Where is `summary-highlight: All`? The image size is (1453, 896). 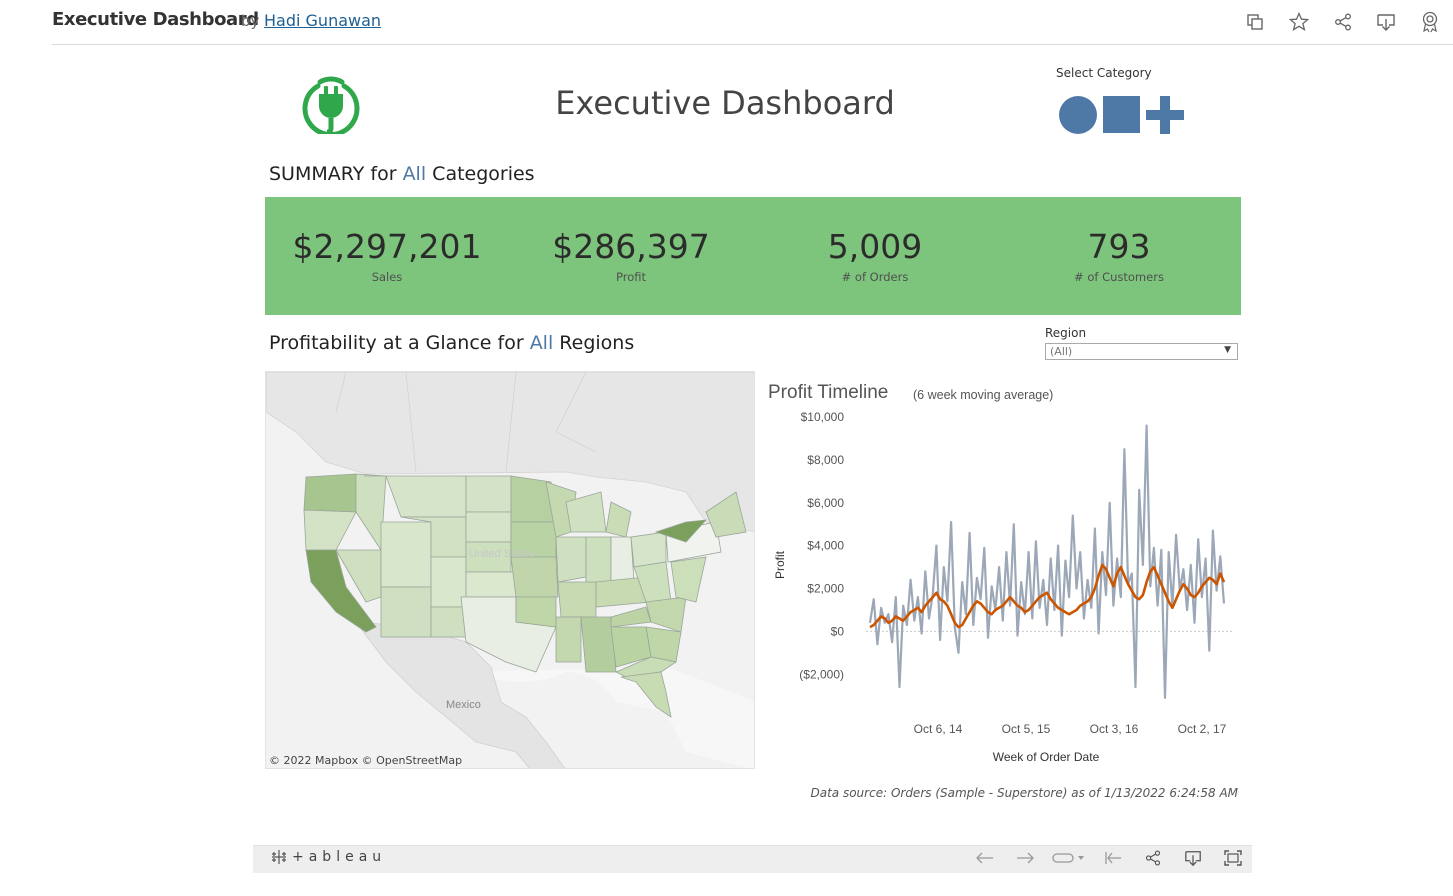
summary-highlight: All is located at coordinates (414, 174).